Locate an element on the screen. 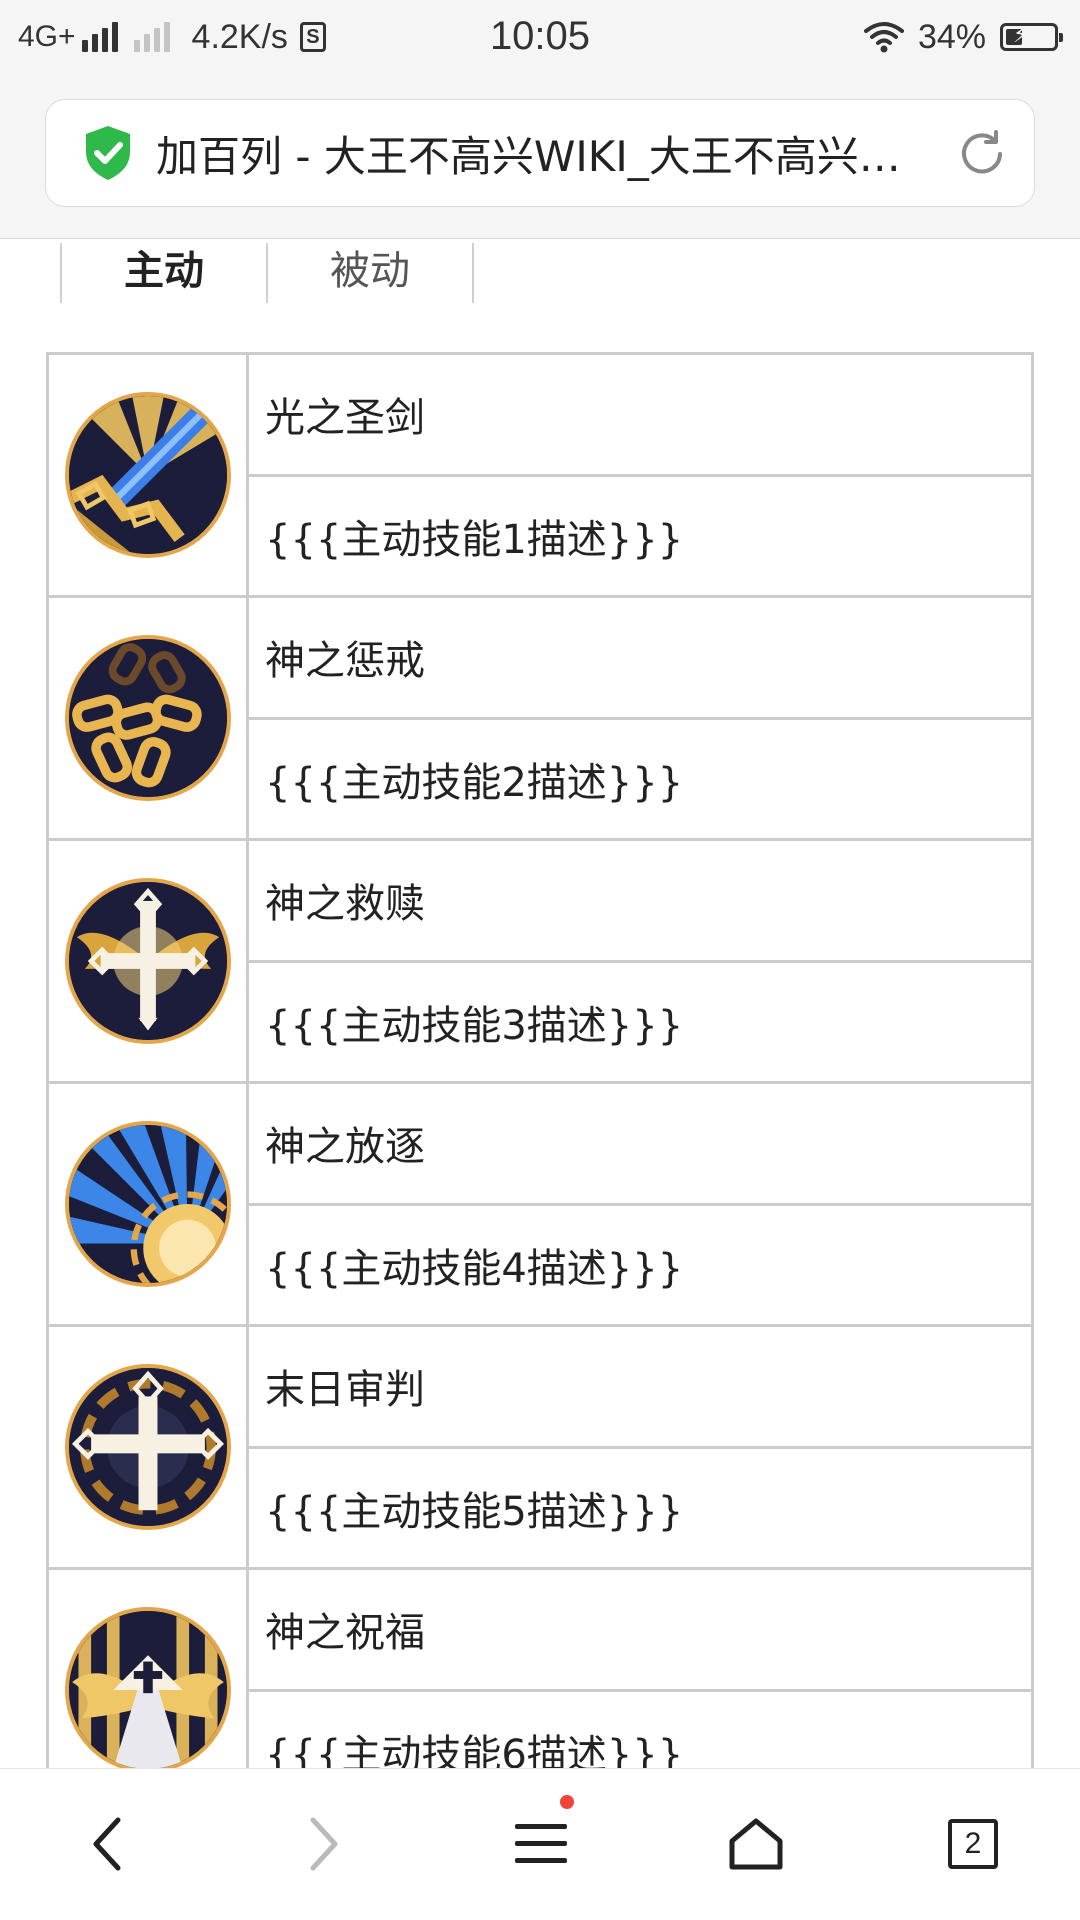  back-button is located at coordinates (108, 1844).